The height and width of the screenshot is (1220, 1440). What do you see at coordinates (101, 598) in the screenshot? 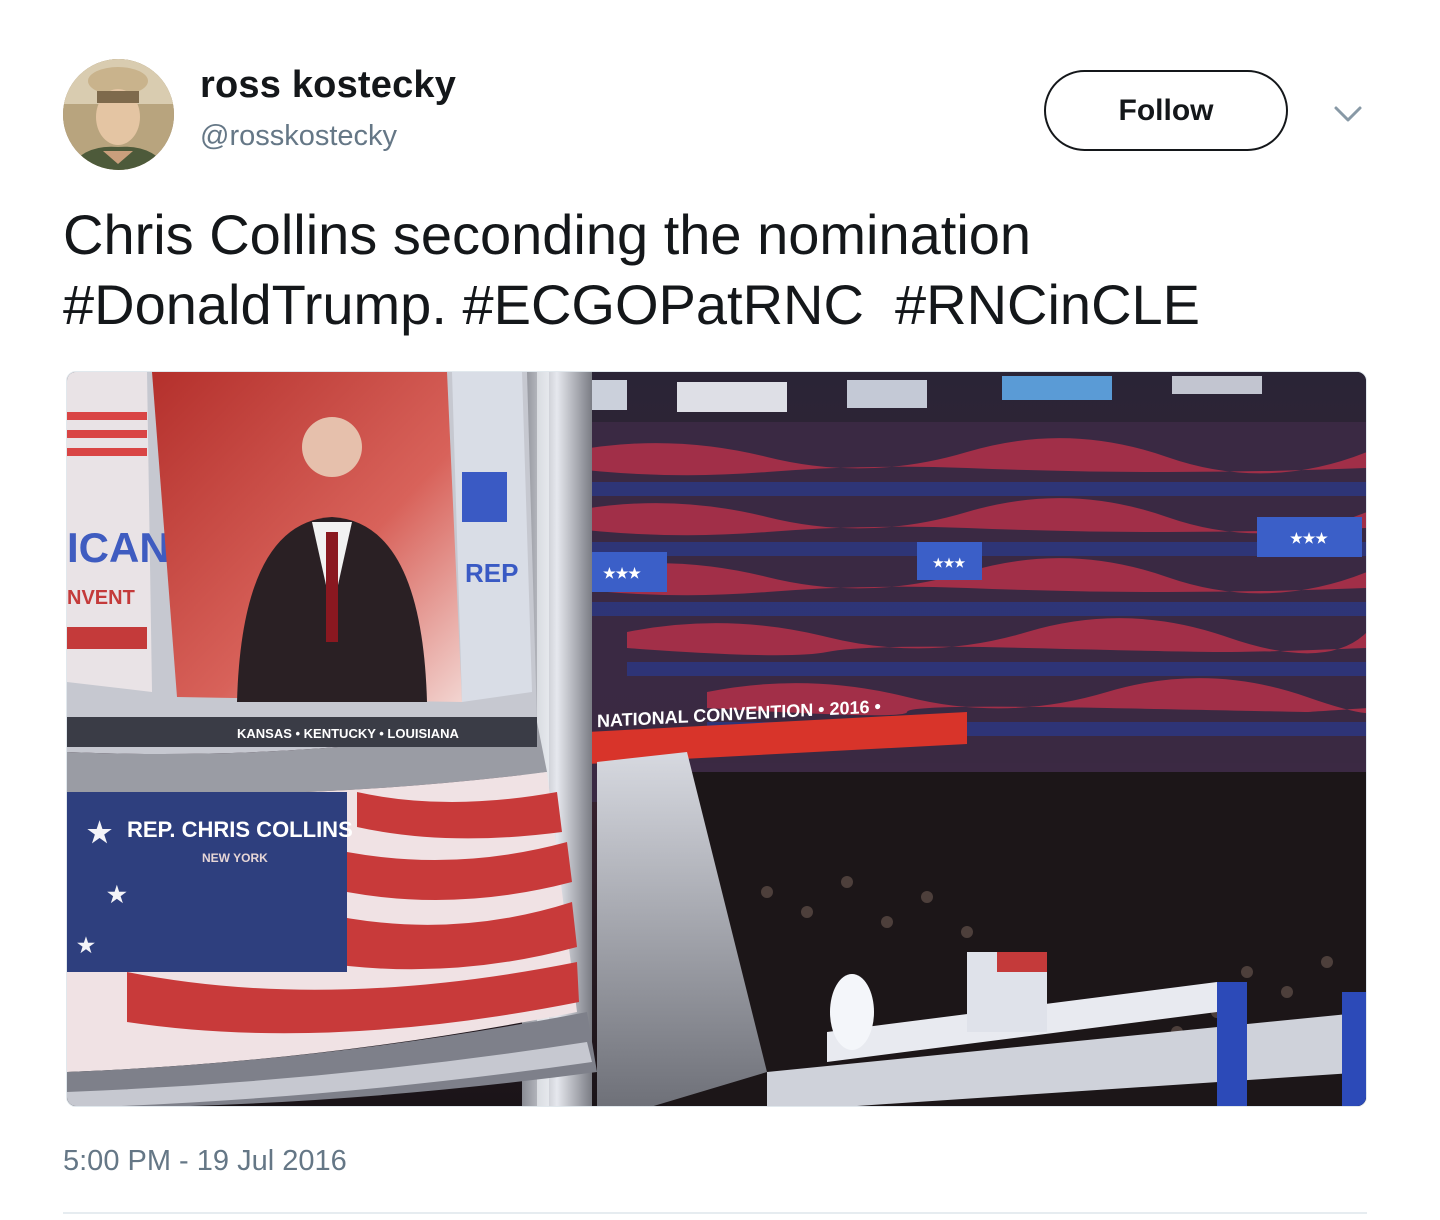
I see `screen-side-text2: NVENT` at bounding box center [101, 598].